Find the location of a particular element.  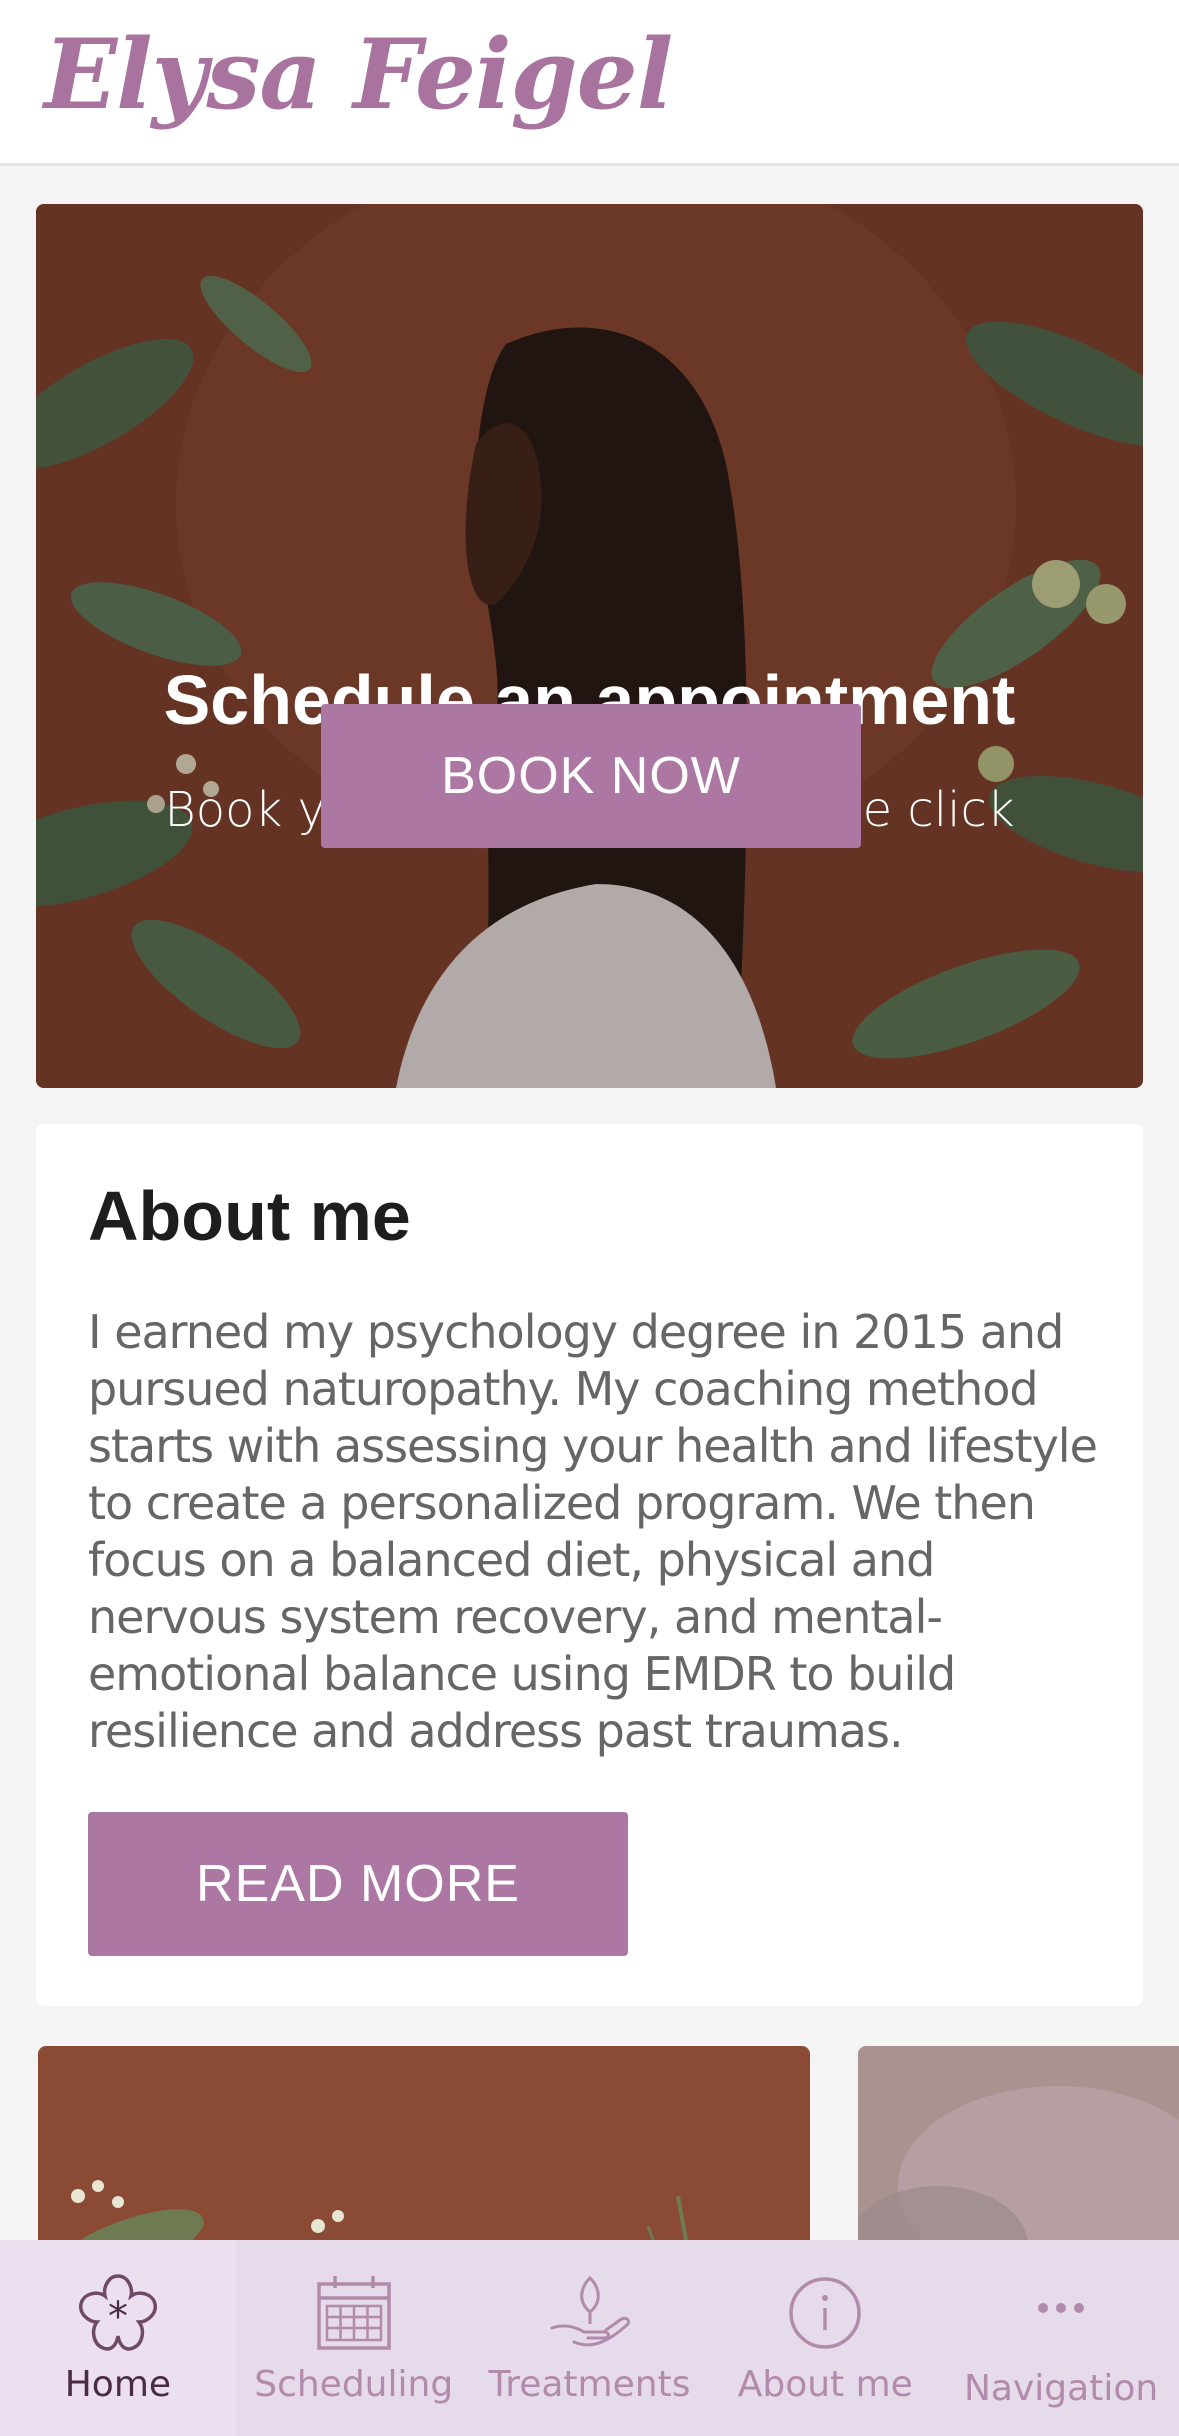

tab-treatments: Treatments is located at coordinates (590, 2338).